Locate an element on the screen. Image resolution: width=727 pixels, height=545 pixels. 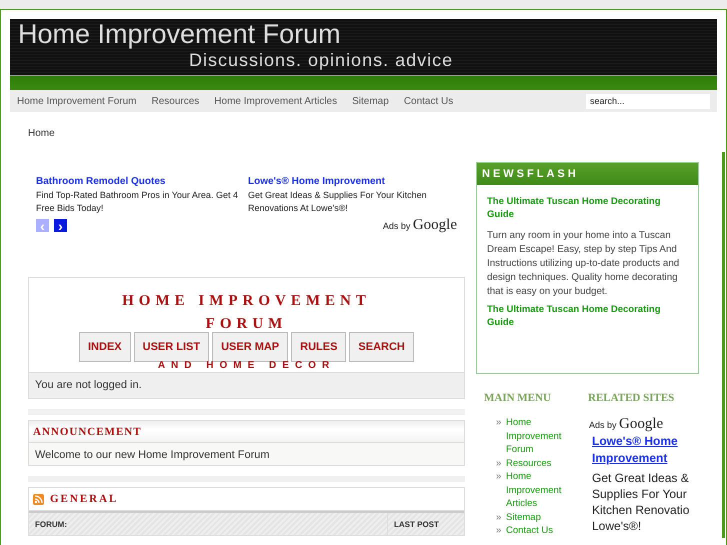
menu-link: Sitemap is located at coordinates (541, 517).